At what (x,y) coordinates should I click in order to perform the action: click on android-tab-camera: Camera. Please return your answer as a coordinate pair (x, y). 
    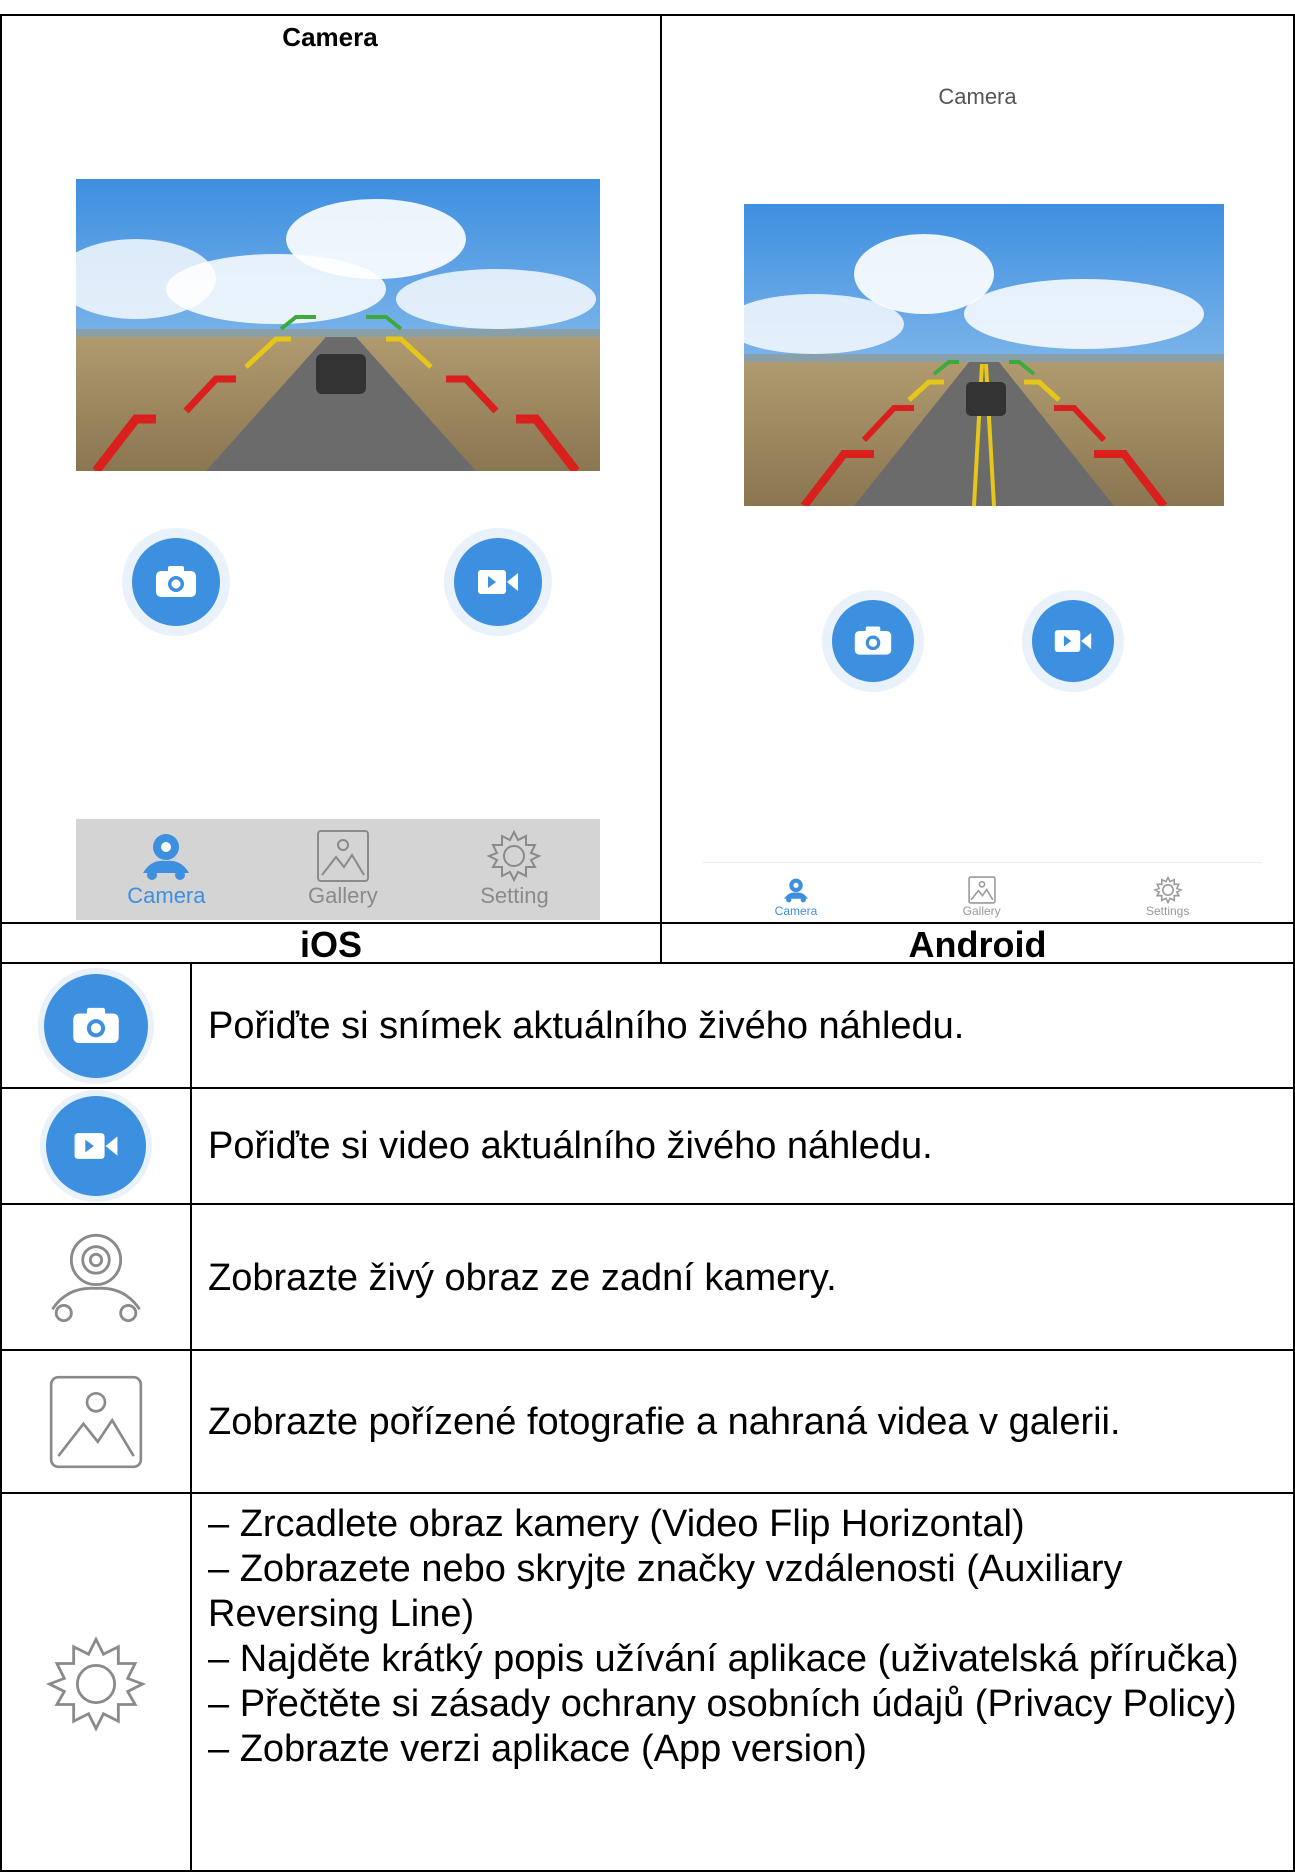
    Looking at the image, I should click on (796, 897).